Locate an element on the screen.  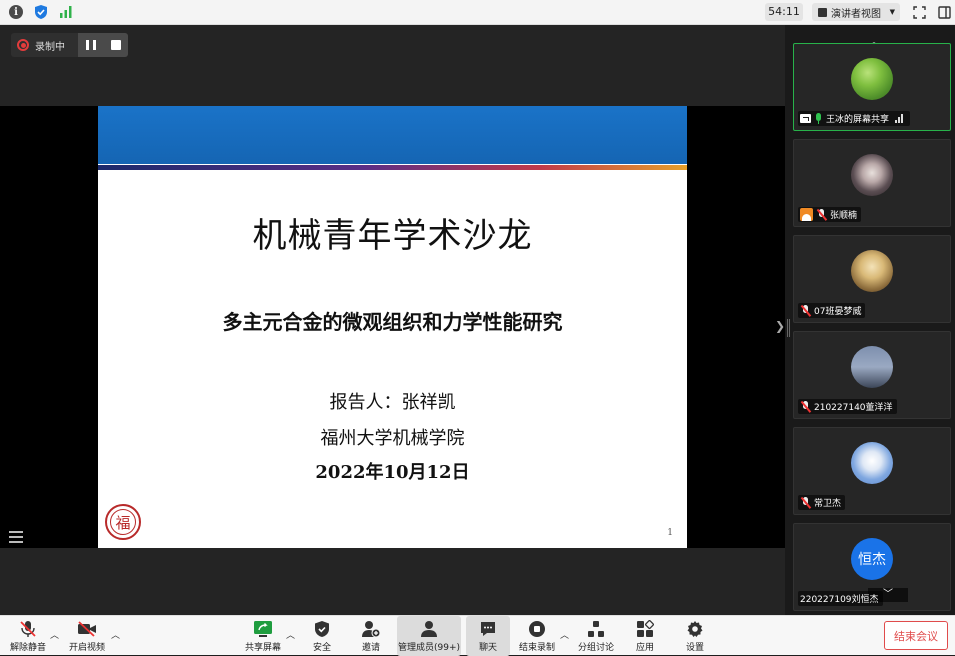
top-bar: i 54:11 演讲者视图 ▼ is located at coordinates (477, 12).